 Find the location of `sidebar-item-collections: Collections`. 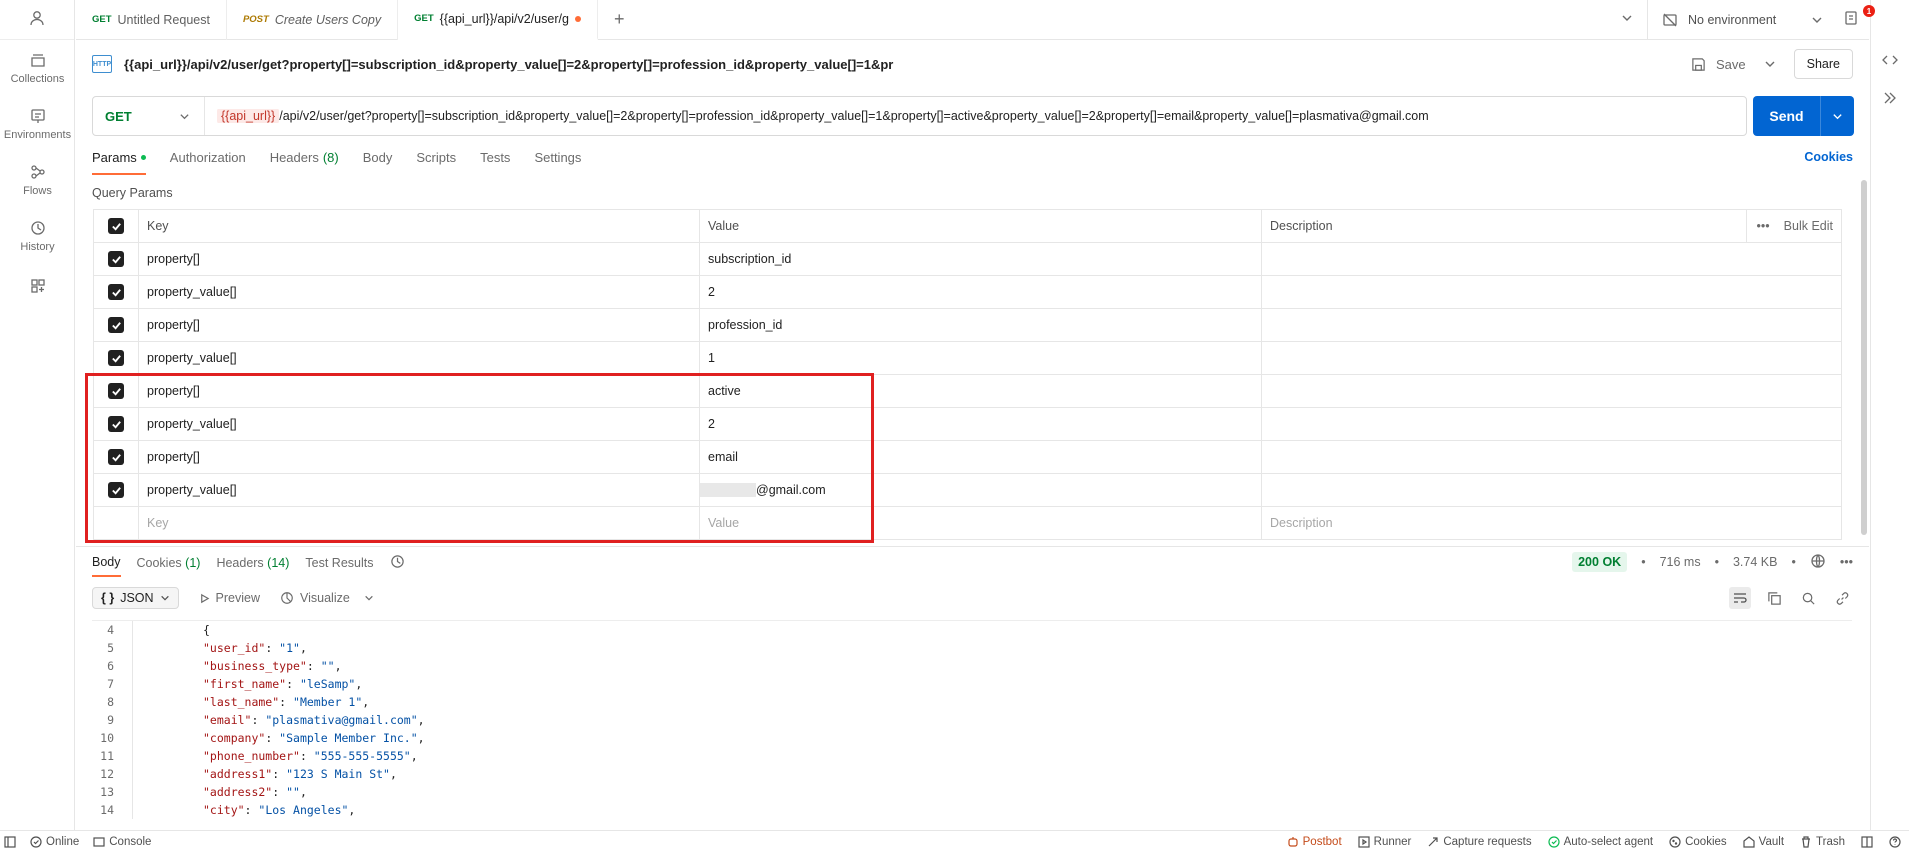

sidebar-item-collections: Collections is located at coordinates (37, 68).